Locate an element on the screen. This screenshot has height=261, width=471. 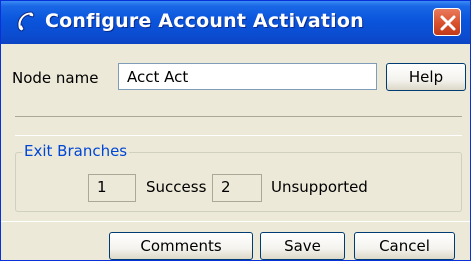
close-icon is located at coordinates (448, 23).